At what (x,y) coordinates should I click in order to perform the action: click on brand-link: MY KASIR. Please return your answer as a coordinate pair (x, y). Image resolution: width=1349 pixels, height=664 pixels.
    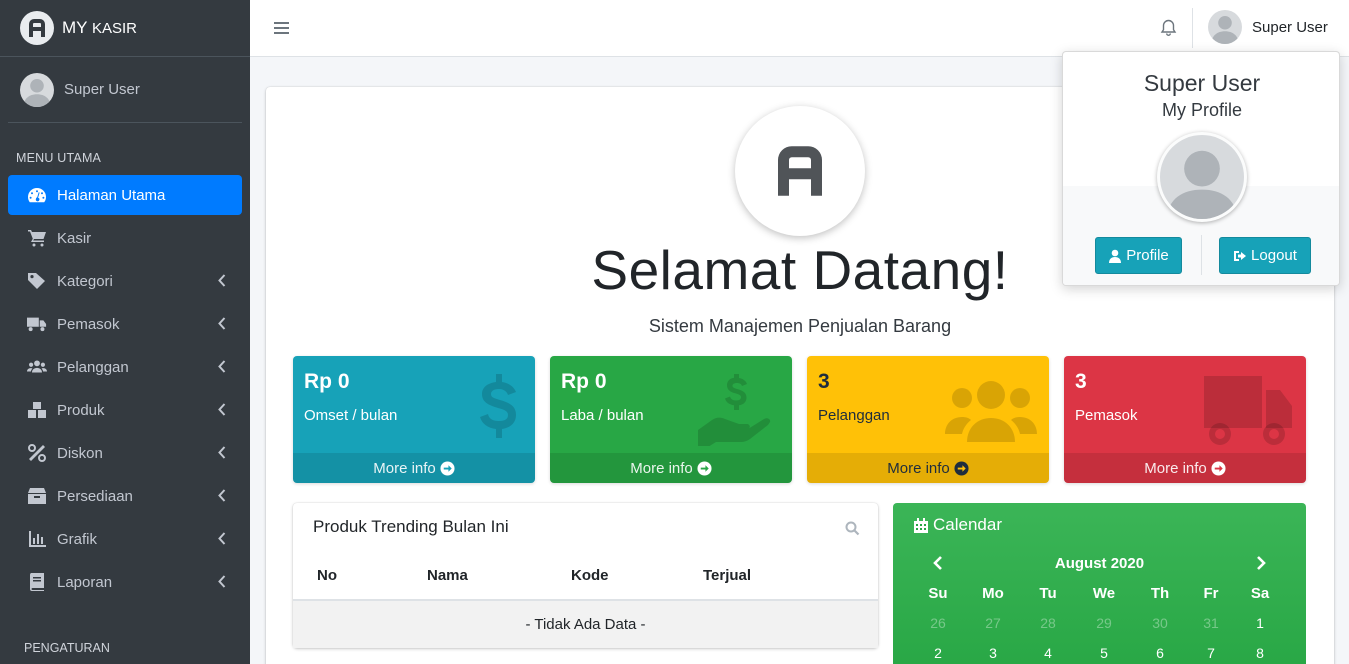
    Looking at the image, I should click on (125, 28).